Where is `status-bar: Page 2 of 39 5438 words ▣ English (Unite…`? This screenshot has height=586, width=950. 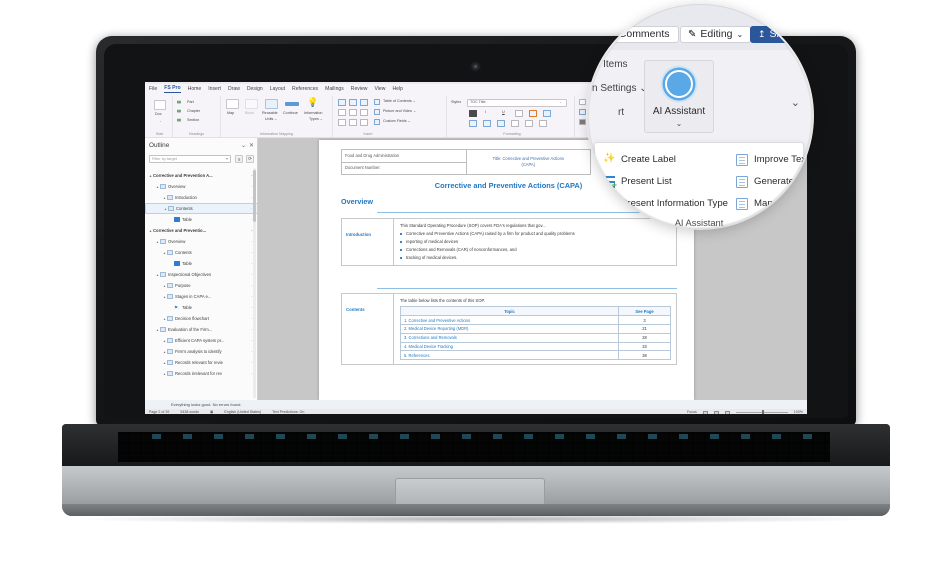 status-bar: Page 2 of 39 5438 words ▣ English (Unite… is located at coordinates (476, 411).